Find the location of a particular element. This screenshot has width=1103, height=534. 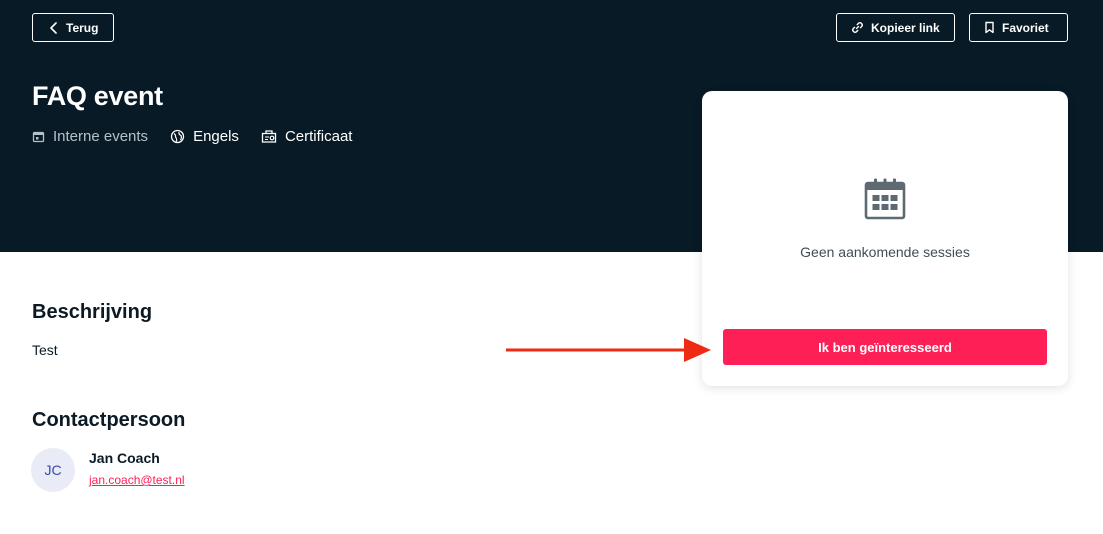

meta-language: Engels is located at coordinates (204, 136).